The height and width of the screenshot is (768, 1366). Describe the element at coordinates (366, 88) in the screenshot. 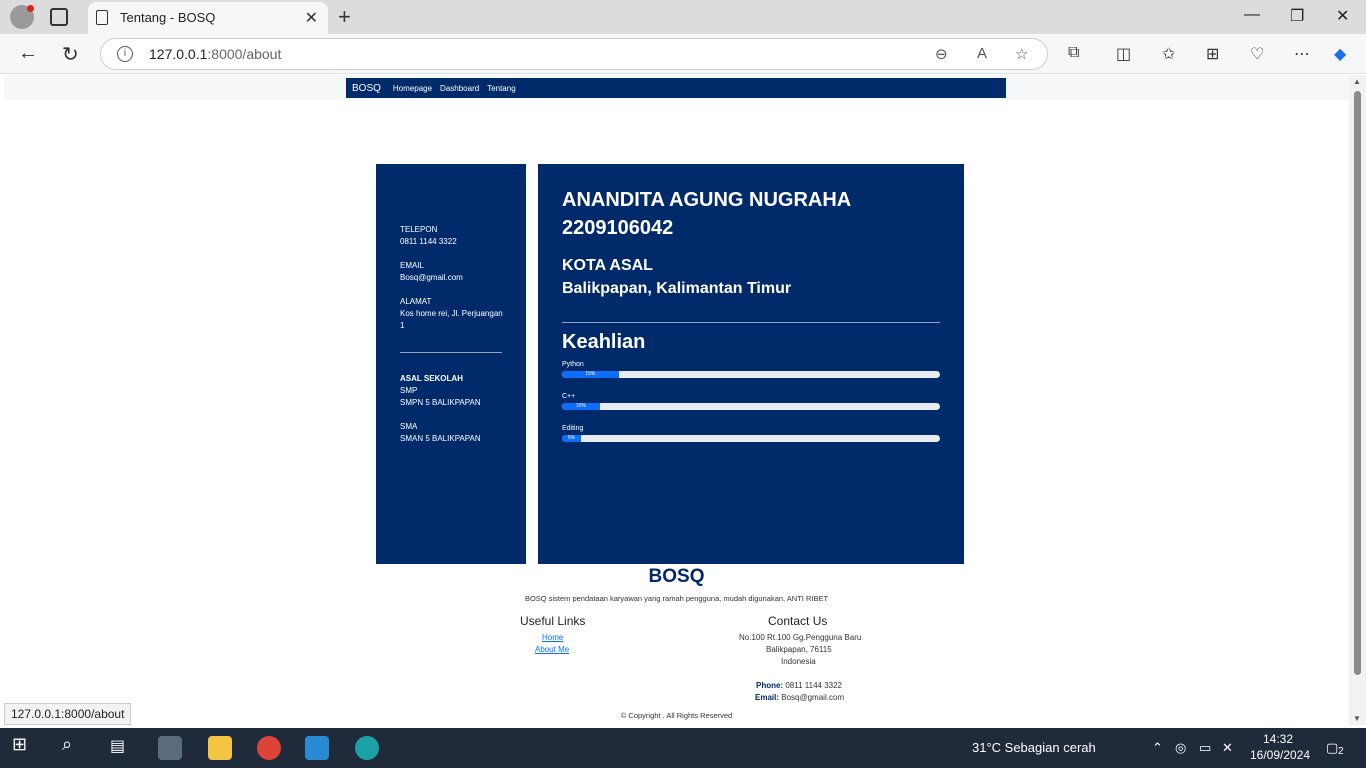

I see `navbar-brand: BOSQ` at that location.